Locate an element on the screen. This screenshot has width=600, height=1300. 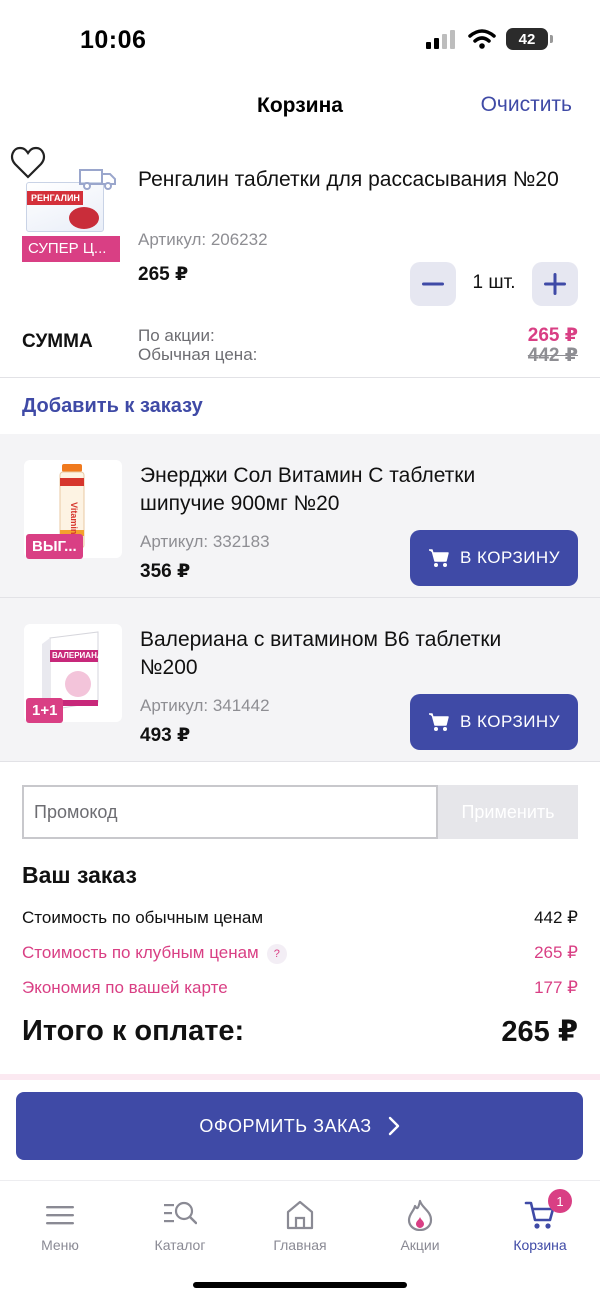
tab-label: Корзина is located at coordinates (540, 1245).